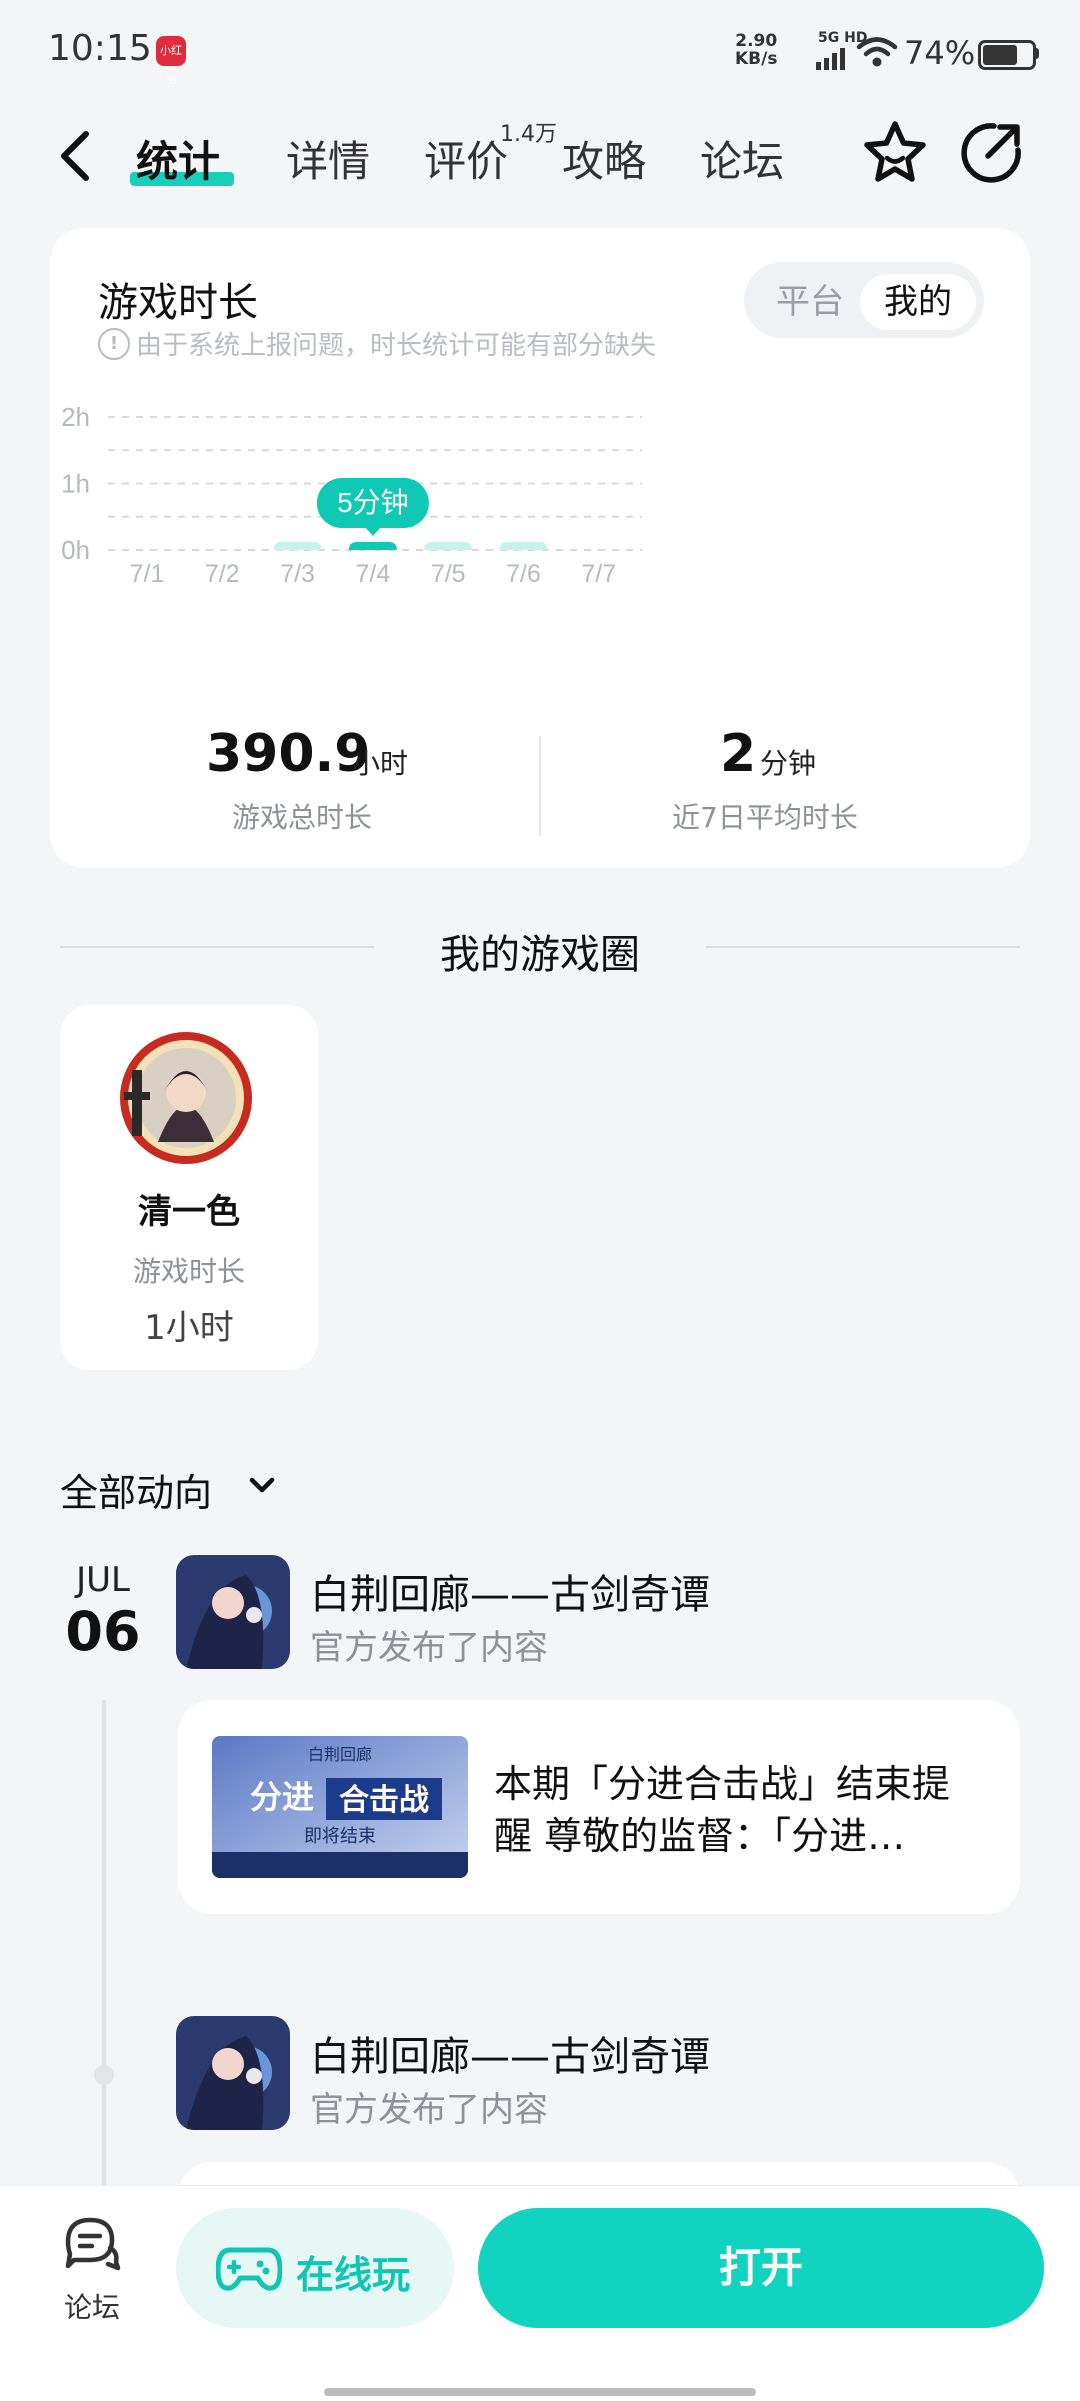 The height and width of the screenshot is (2401, 1080). What do you see at coordinates (528, 134) in the screenshot?
I see `reviews-count: 1.4万` at bounding box center [528, 134].